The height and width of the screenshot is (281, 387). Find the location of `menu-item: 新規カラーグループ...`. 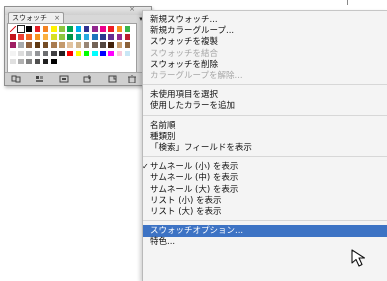

menu-item: 新規カラーグループ... is located at coordinates (265, 31).